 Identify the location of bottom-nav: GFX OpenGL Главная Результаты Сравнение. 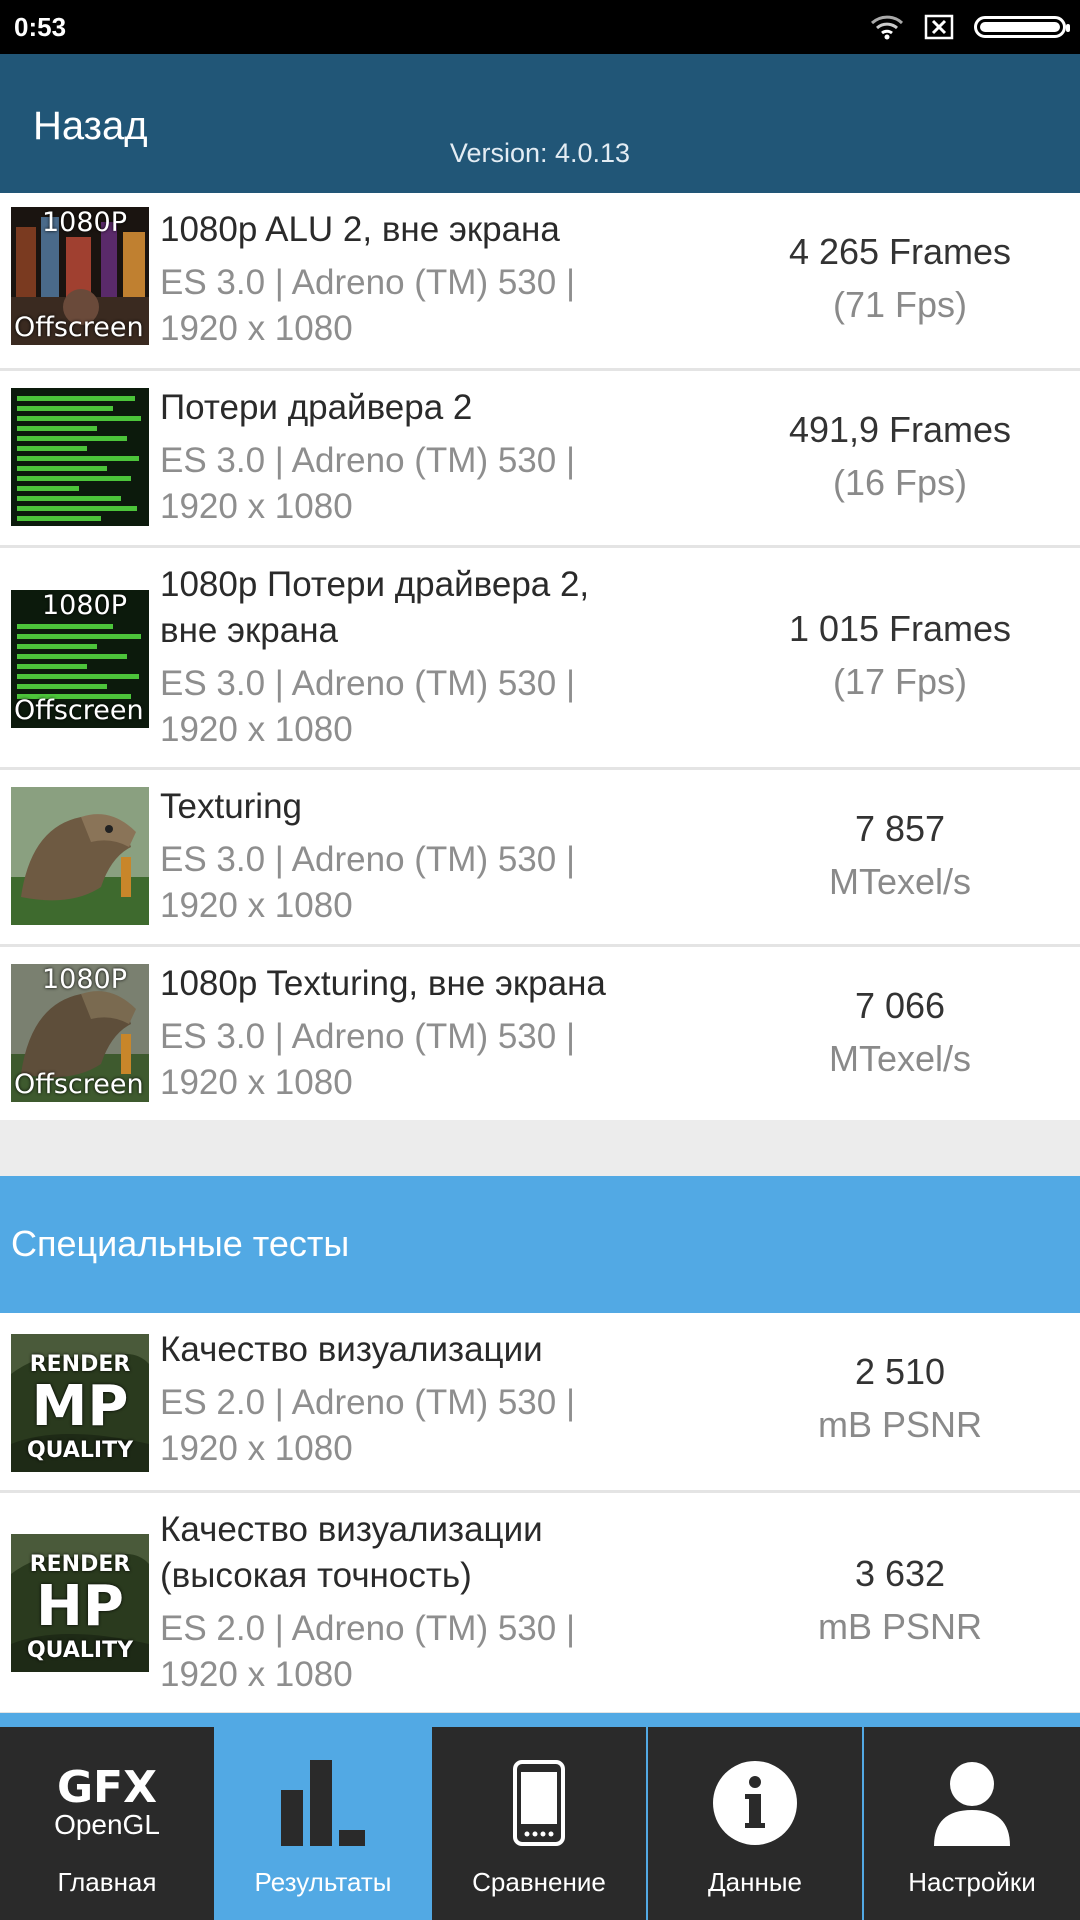
(540, 1816).